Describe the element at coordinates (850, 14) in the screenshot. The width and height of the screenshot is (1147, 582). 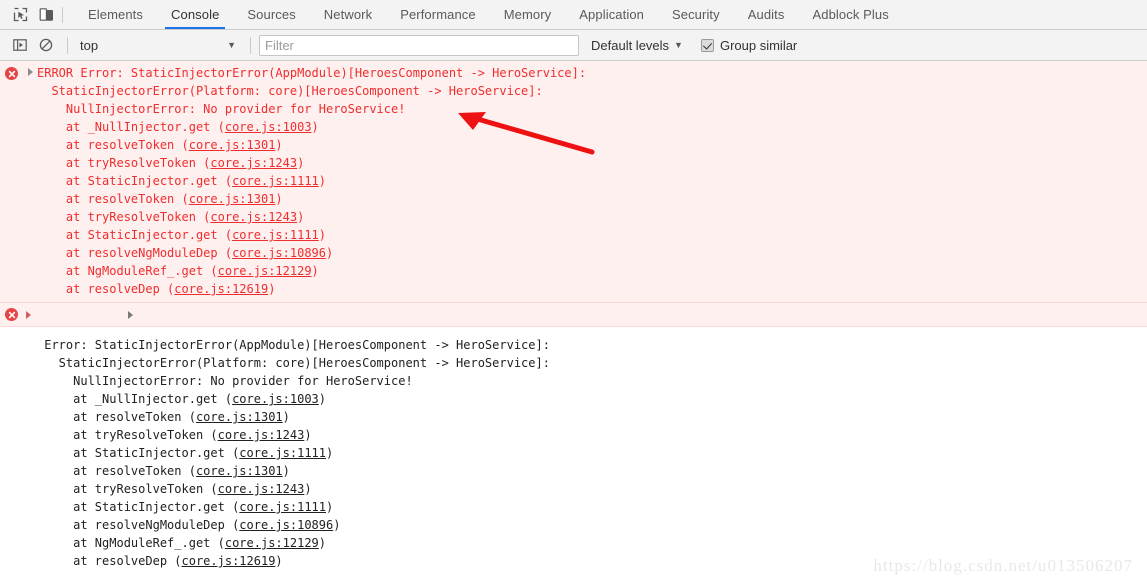
I see `tab-adblock-plus: Adblock Plus` at that location.